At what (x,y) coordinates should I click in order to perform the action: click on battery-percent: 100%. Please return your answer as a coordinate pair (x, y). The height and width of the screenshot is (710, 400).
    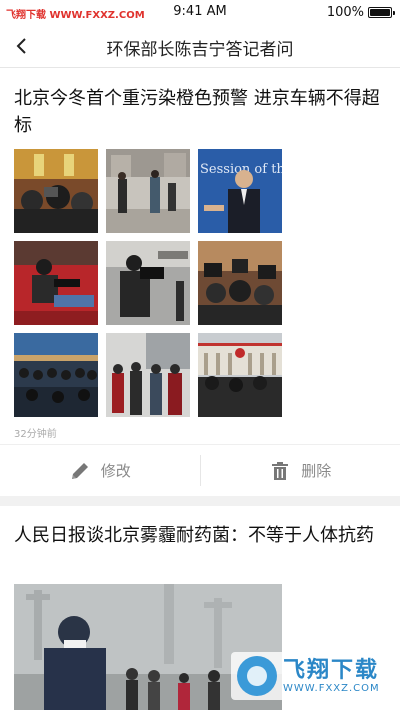
    Looking at the image, I should click on (345, 12).